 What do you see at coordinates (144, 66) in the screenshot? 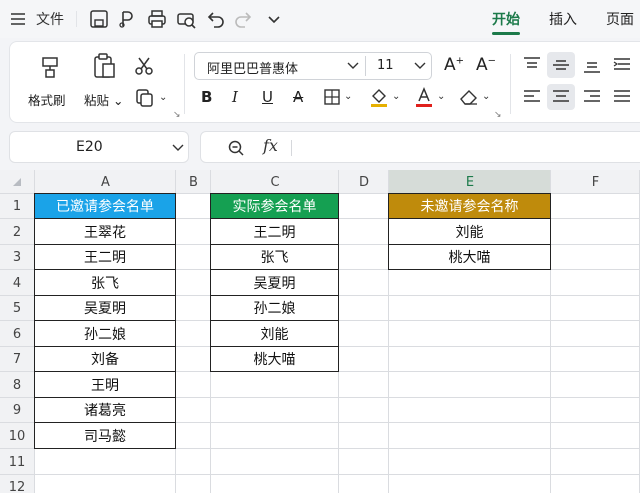
I see `cut-icon` at bounding box center [144, 66].